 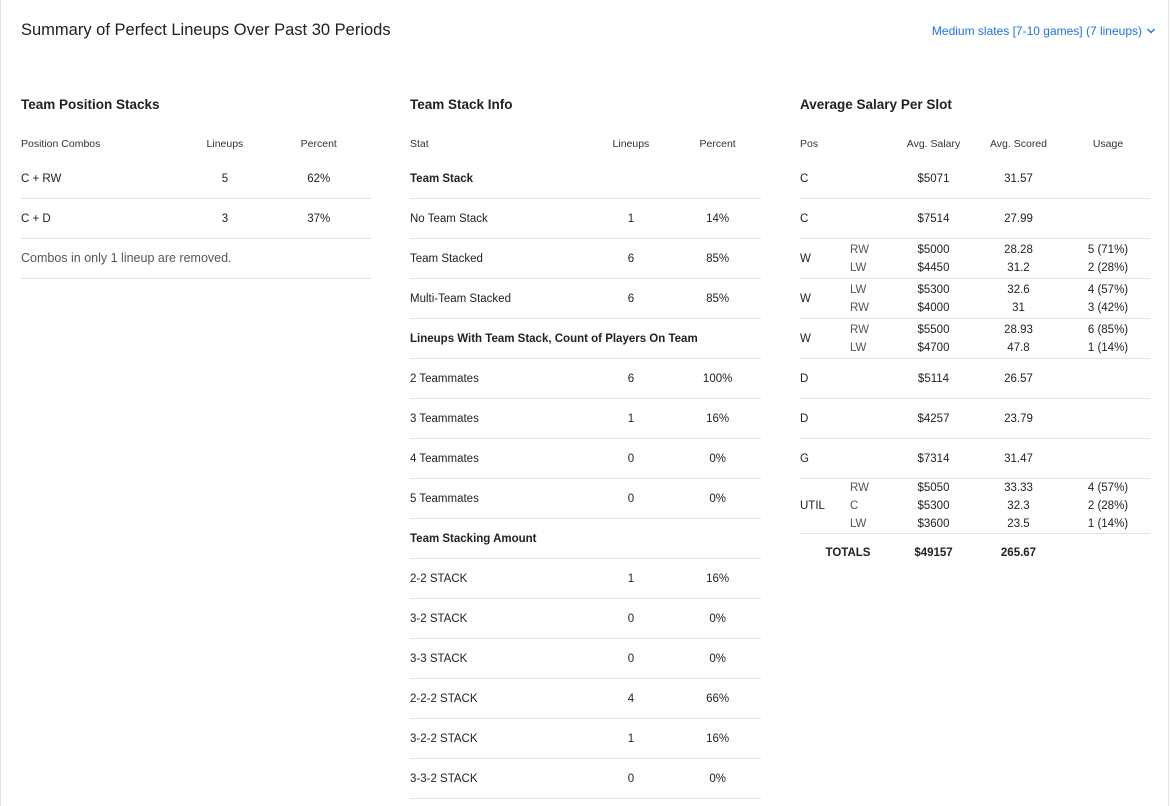 What do you see at coordinates (933, 267) in the screenshot?
I see `avg-salary-cell-value: $4450` at bounding box center [933, 267].